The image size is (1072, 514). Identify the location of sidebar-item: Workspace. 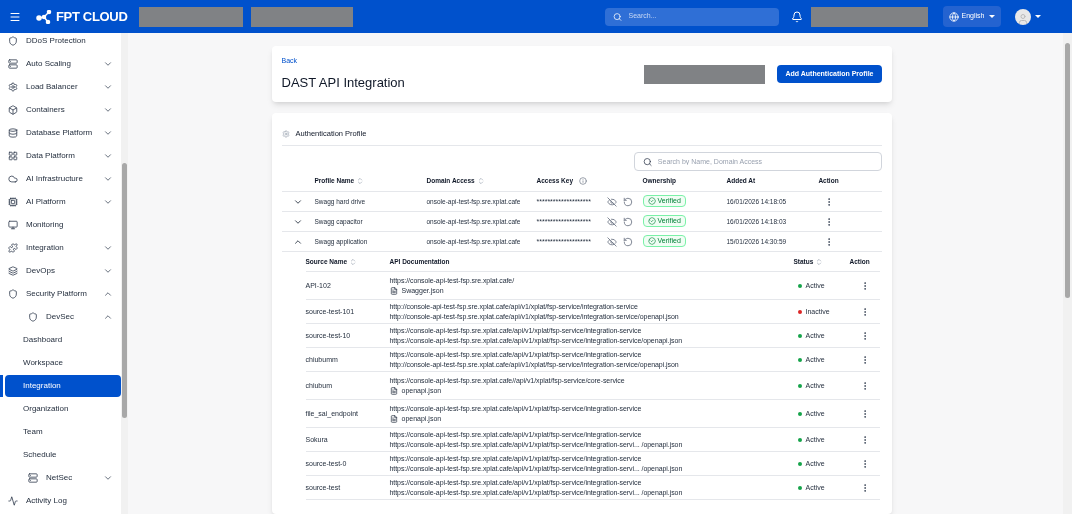
(63, 362).